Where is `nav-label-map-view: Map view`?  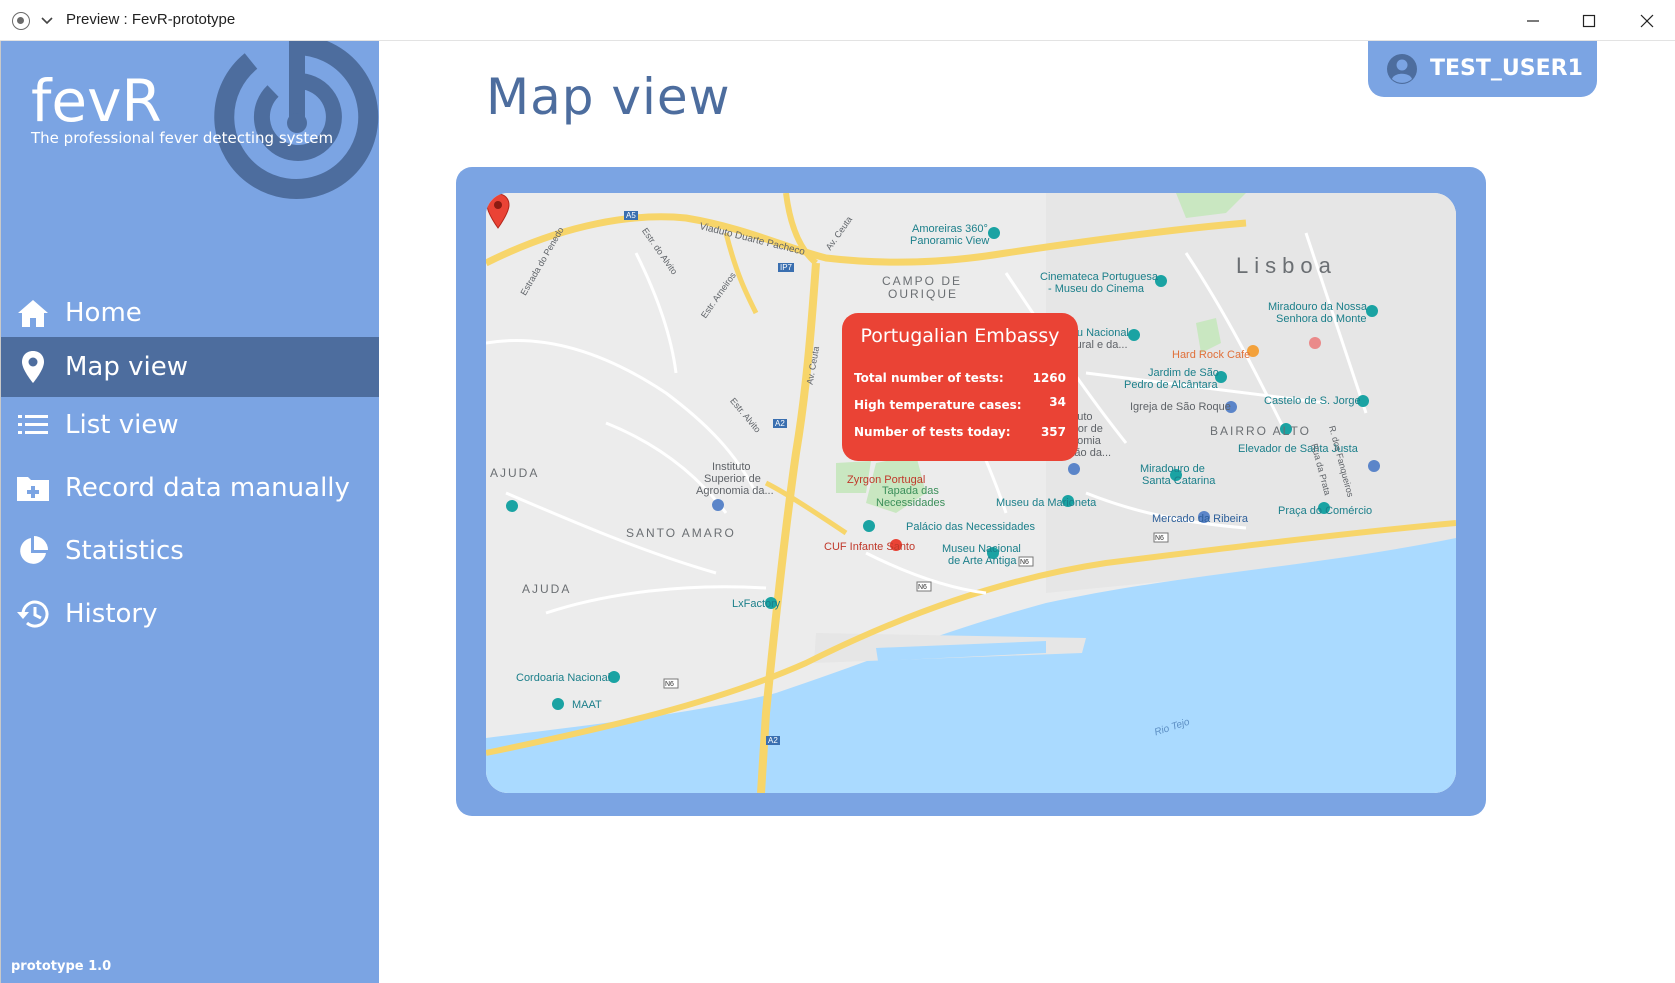
nav-label-map-view: Map view is located at coordinates (127, 367).